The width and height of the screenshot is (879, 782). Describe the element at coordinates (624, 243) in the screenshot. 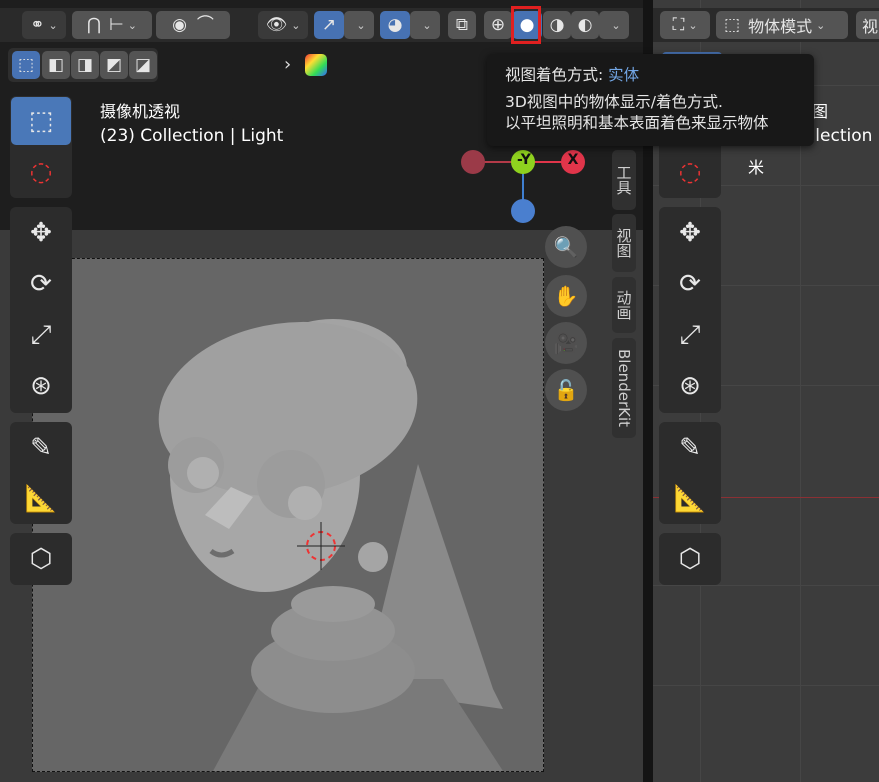

I see `tab-view: 视图` at that location.